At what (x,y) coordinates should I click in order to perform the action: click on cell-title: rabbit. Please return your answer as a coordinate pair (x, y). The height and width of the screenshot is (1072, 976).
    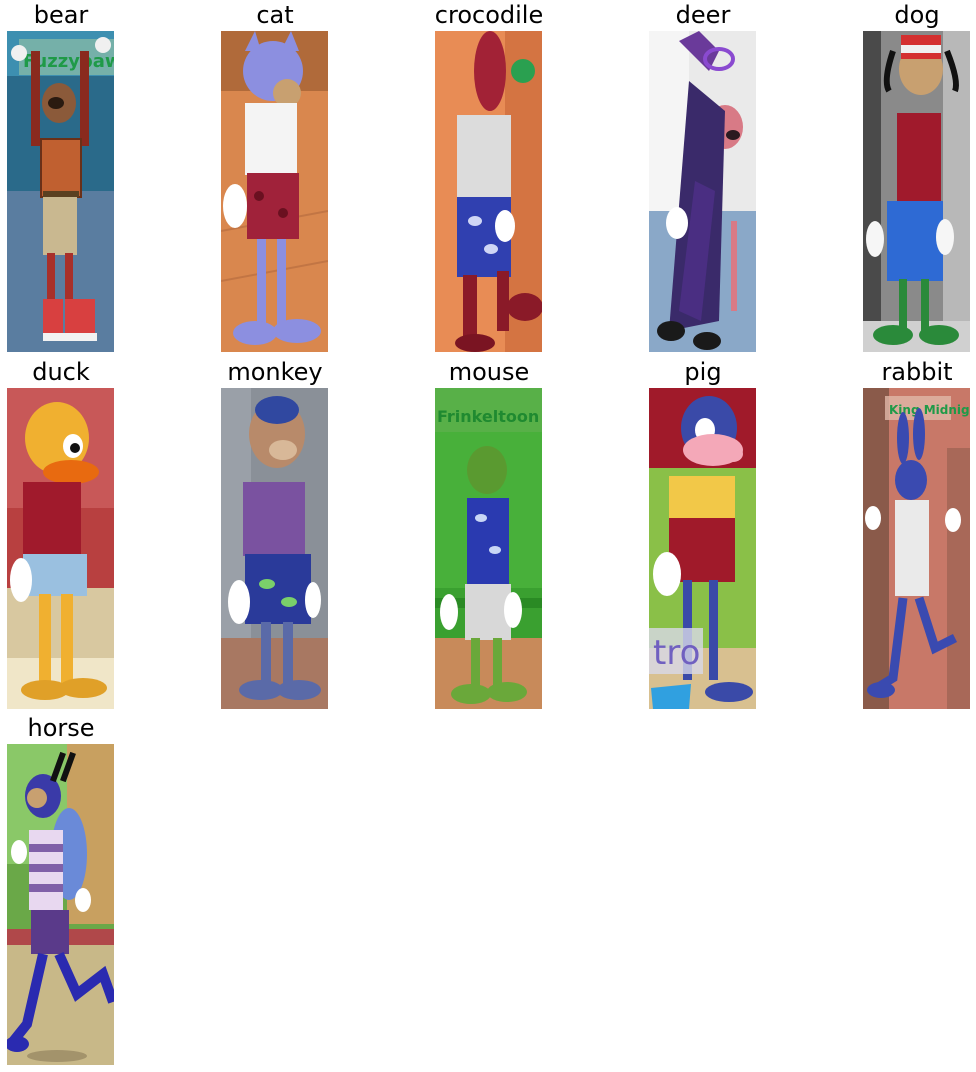
    Looking at the image, I should click on (917, 372).